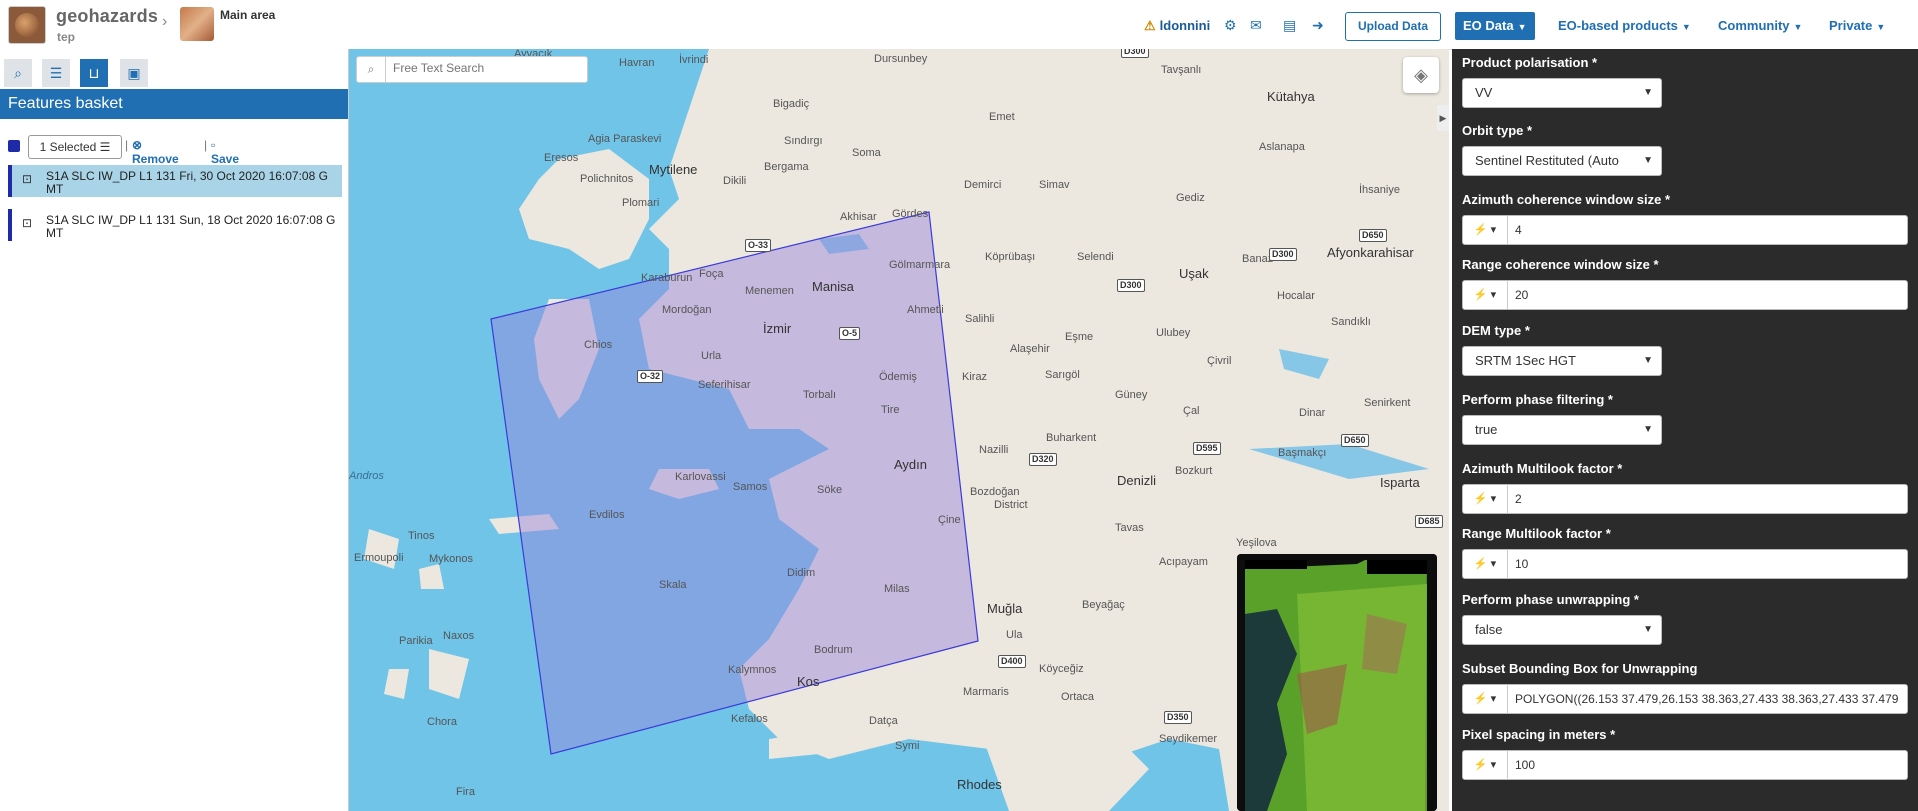 The height and width of the screenshot is (811, 1918). What do you see at coordinates (607, 179) in the screenshot?
I see `map-label: Polichnitos` at bounding box center [607, 179].